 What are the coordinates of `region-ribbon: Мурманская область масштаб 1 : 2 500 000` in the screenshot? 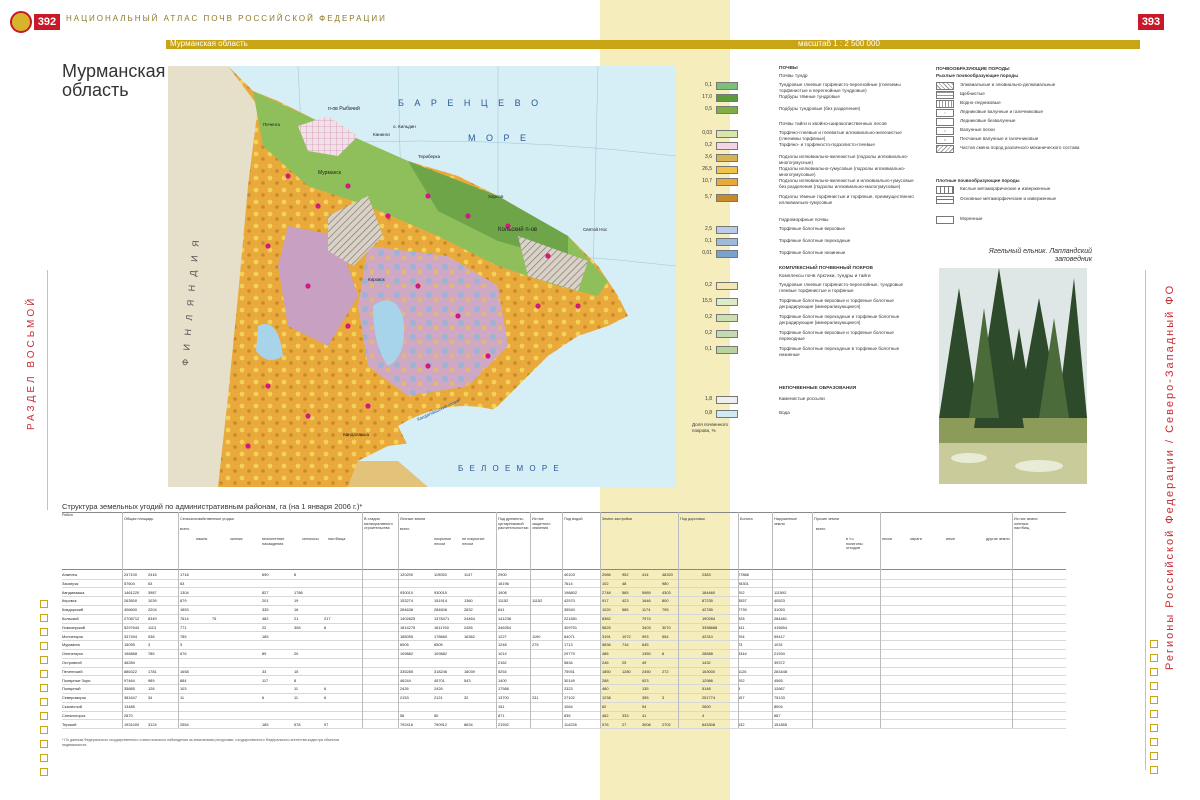 It's located at (653, 44).